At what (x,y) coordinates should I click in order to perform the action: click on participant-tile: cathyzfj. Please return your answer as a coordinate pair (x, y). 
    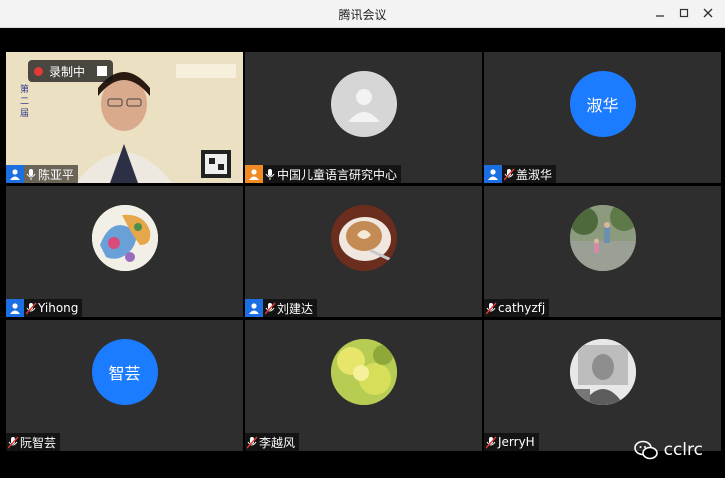
    Looking at the image, I should click on (602, 251).